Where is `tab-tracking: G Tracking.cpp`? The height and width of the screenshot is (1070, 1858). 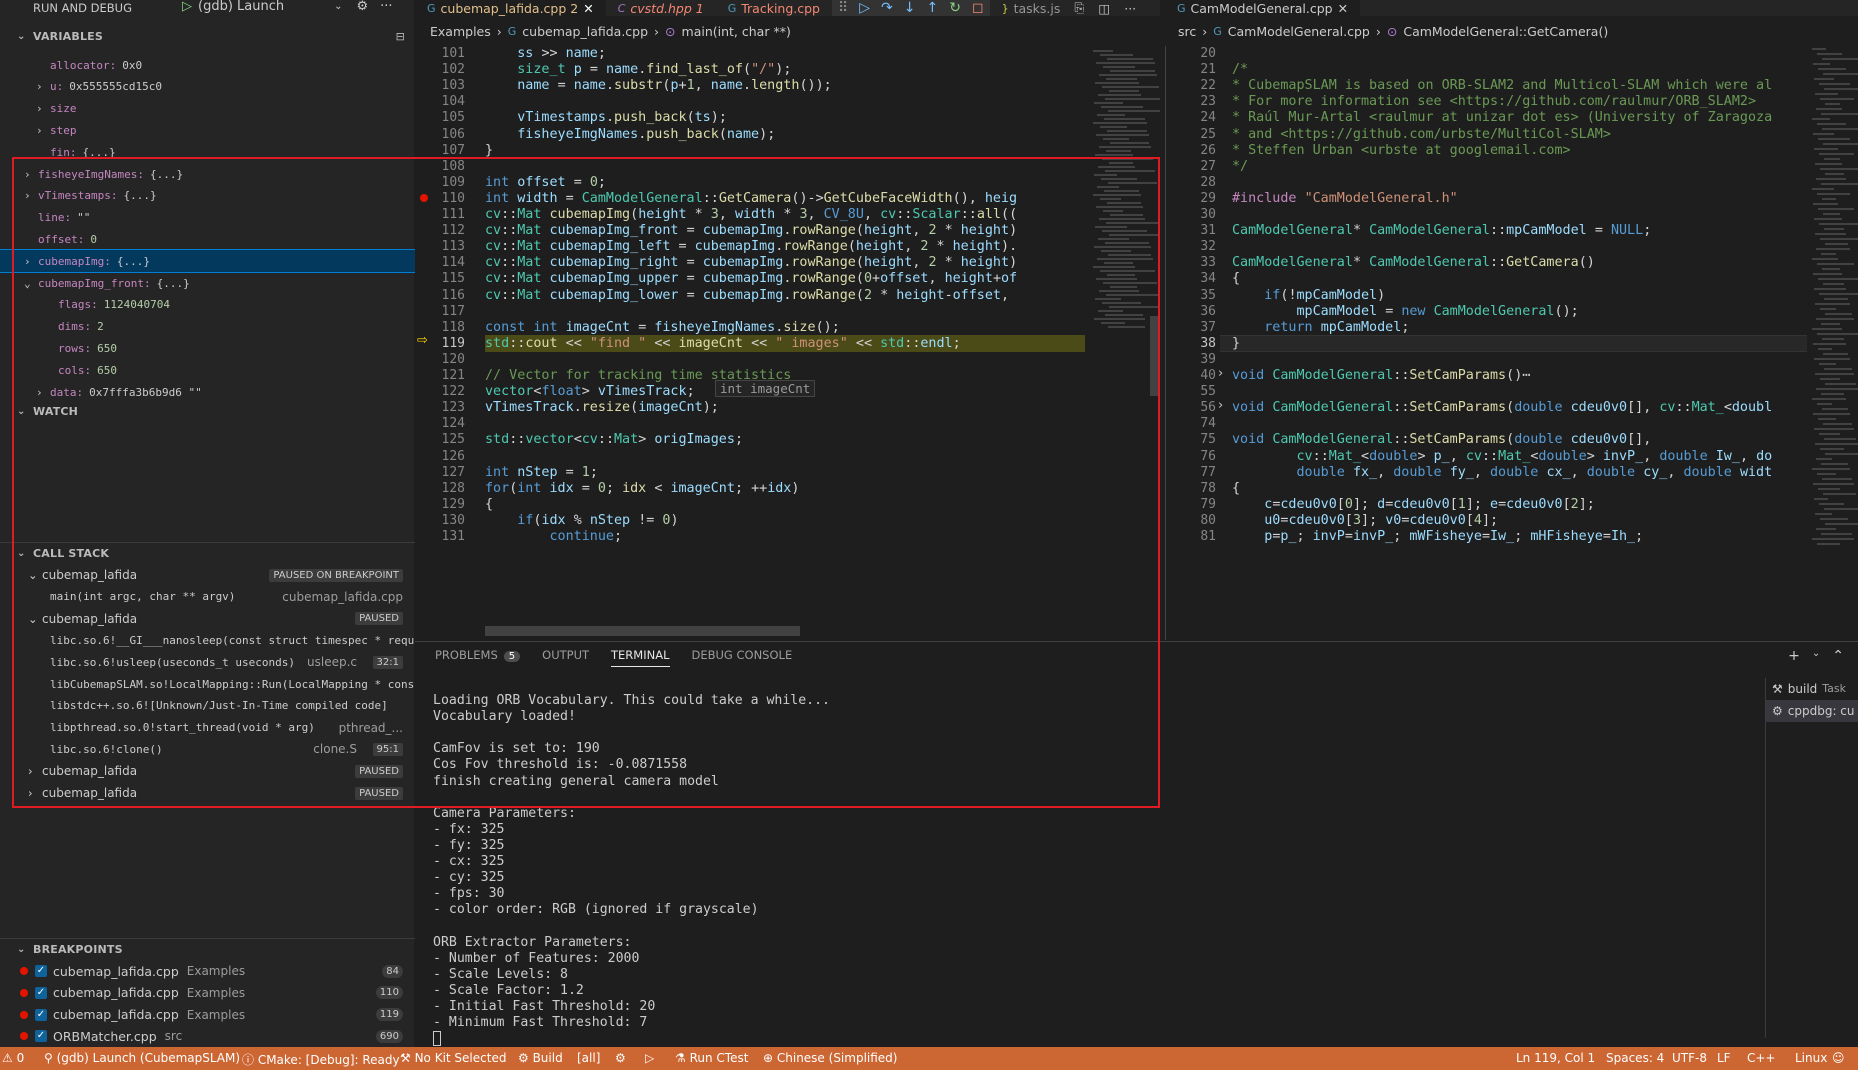 tab-tracking: G Tracking.cpp is located at coordinates (774, 8).